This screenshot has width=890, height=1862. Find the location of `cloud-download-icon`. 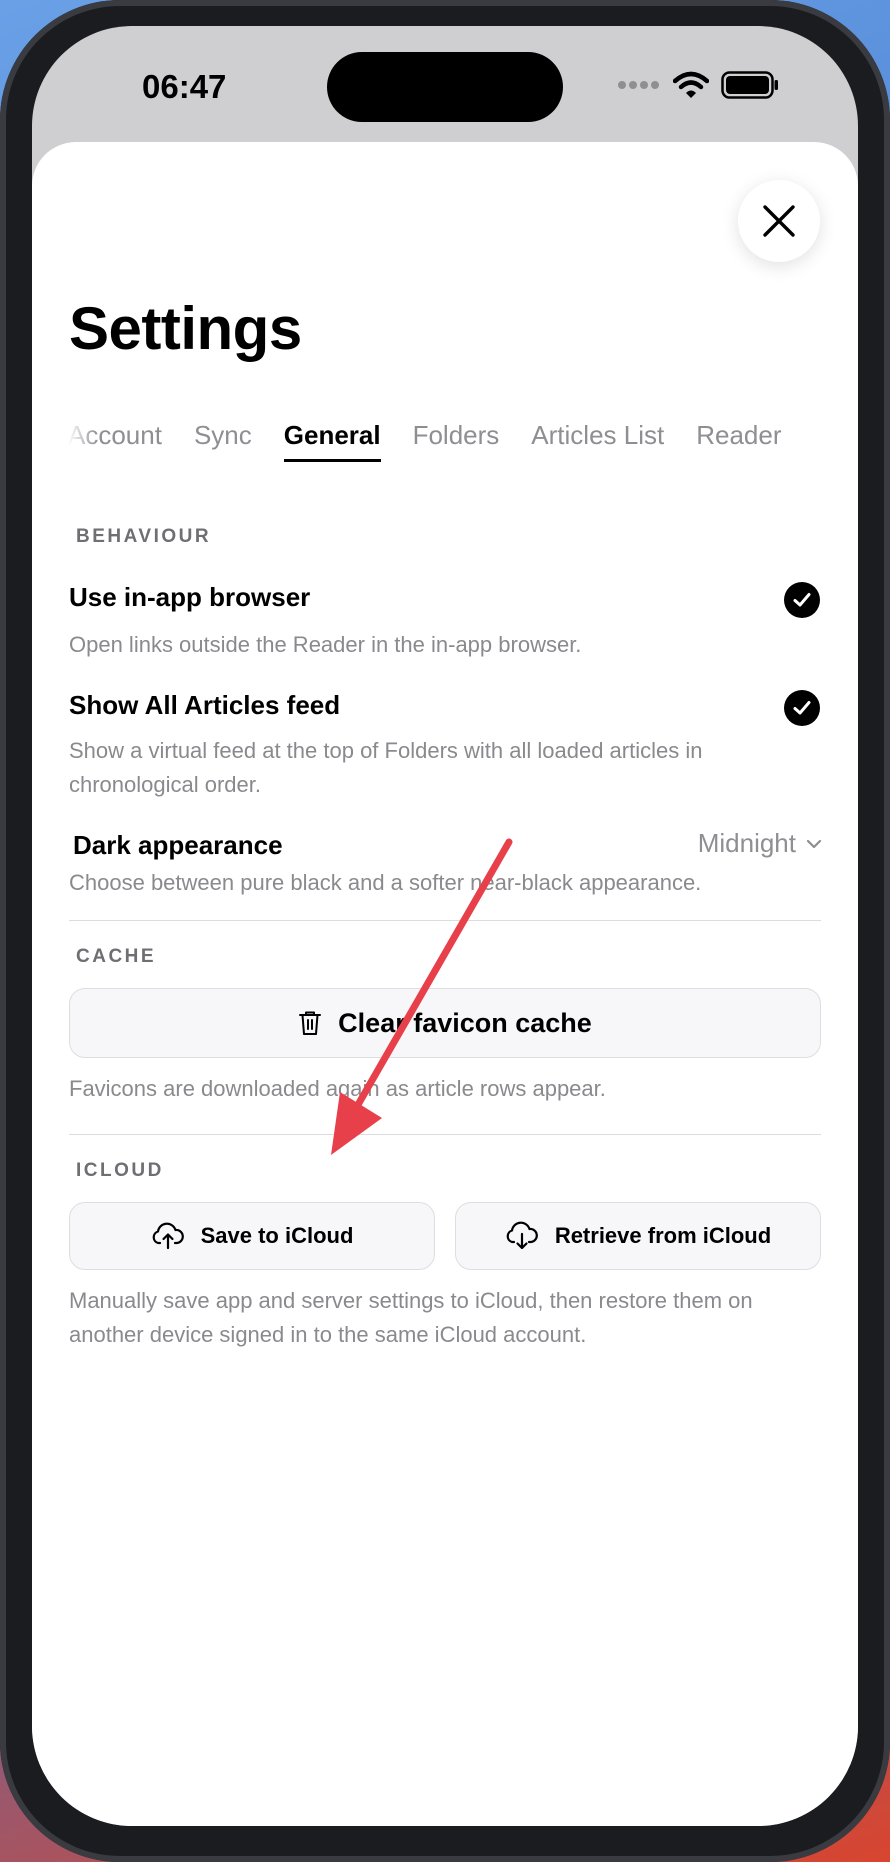

cloud-download-icon is located at coordinates (522, 1235).